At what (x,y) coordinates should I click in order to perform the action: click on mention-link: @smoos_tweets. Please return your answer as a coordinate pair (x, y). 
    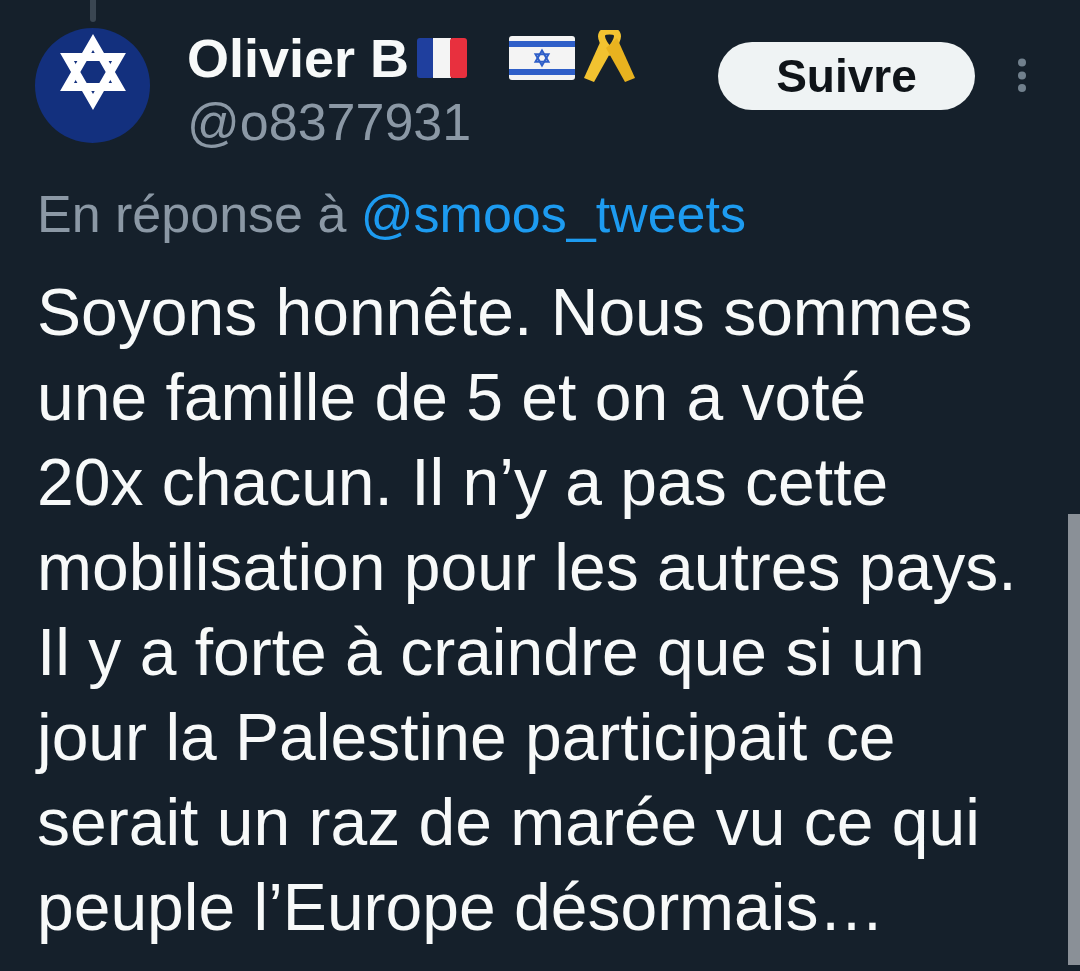
    Looking at the image, I should click on (553, 214).